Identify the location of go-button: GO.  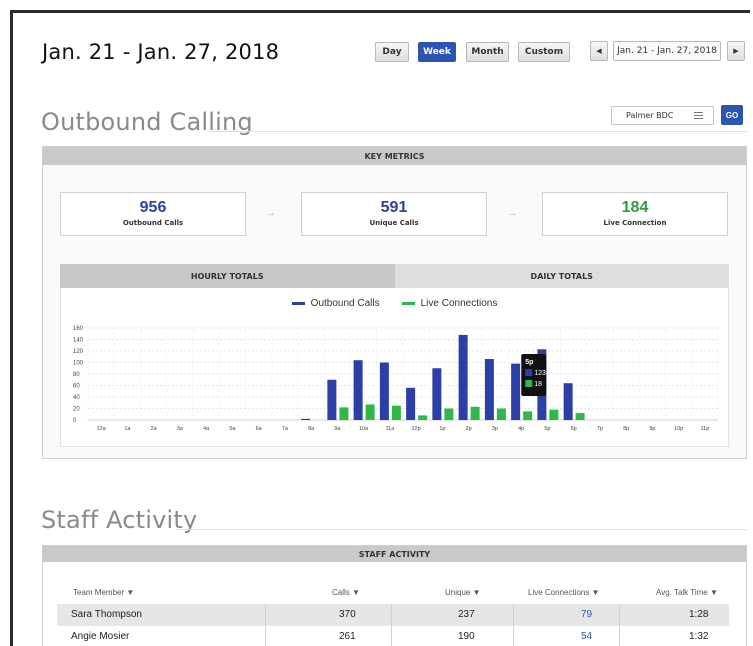
(732, 115).